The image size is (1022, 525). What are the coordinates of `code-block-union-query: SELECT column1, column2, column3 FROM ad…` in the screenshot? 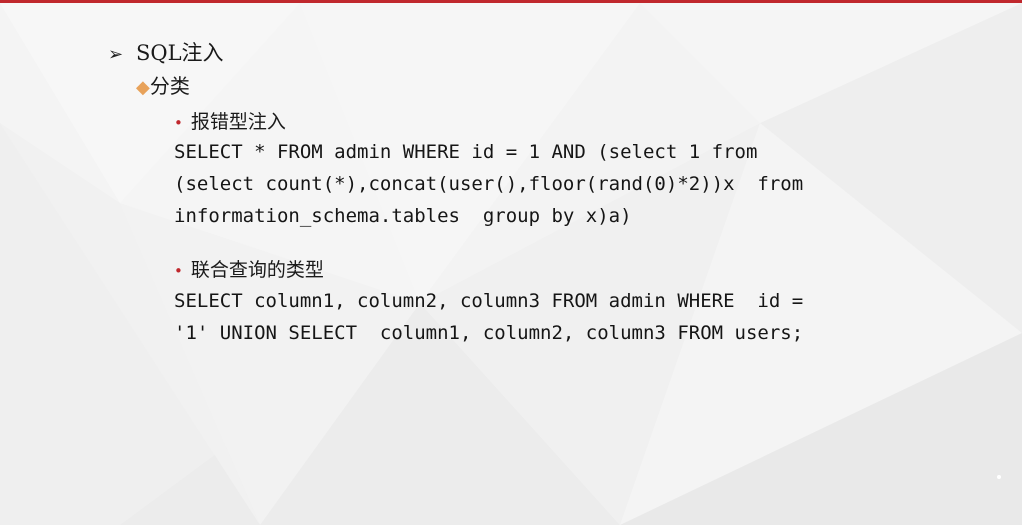 It's located at (488, 317).